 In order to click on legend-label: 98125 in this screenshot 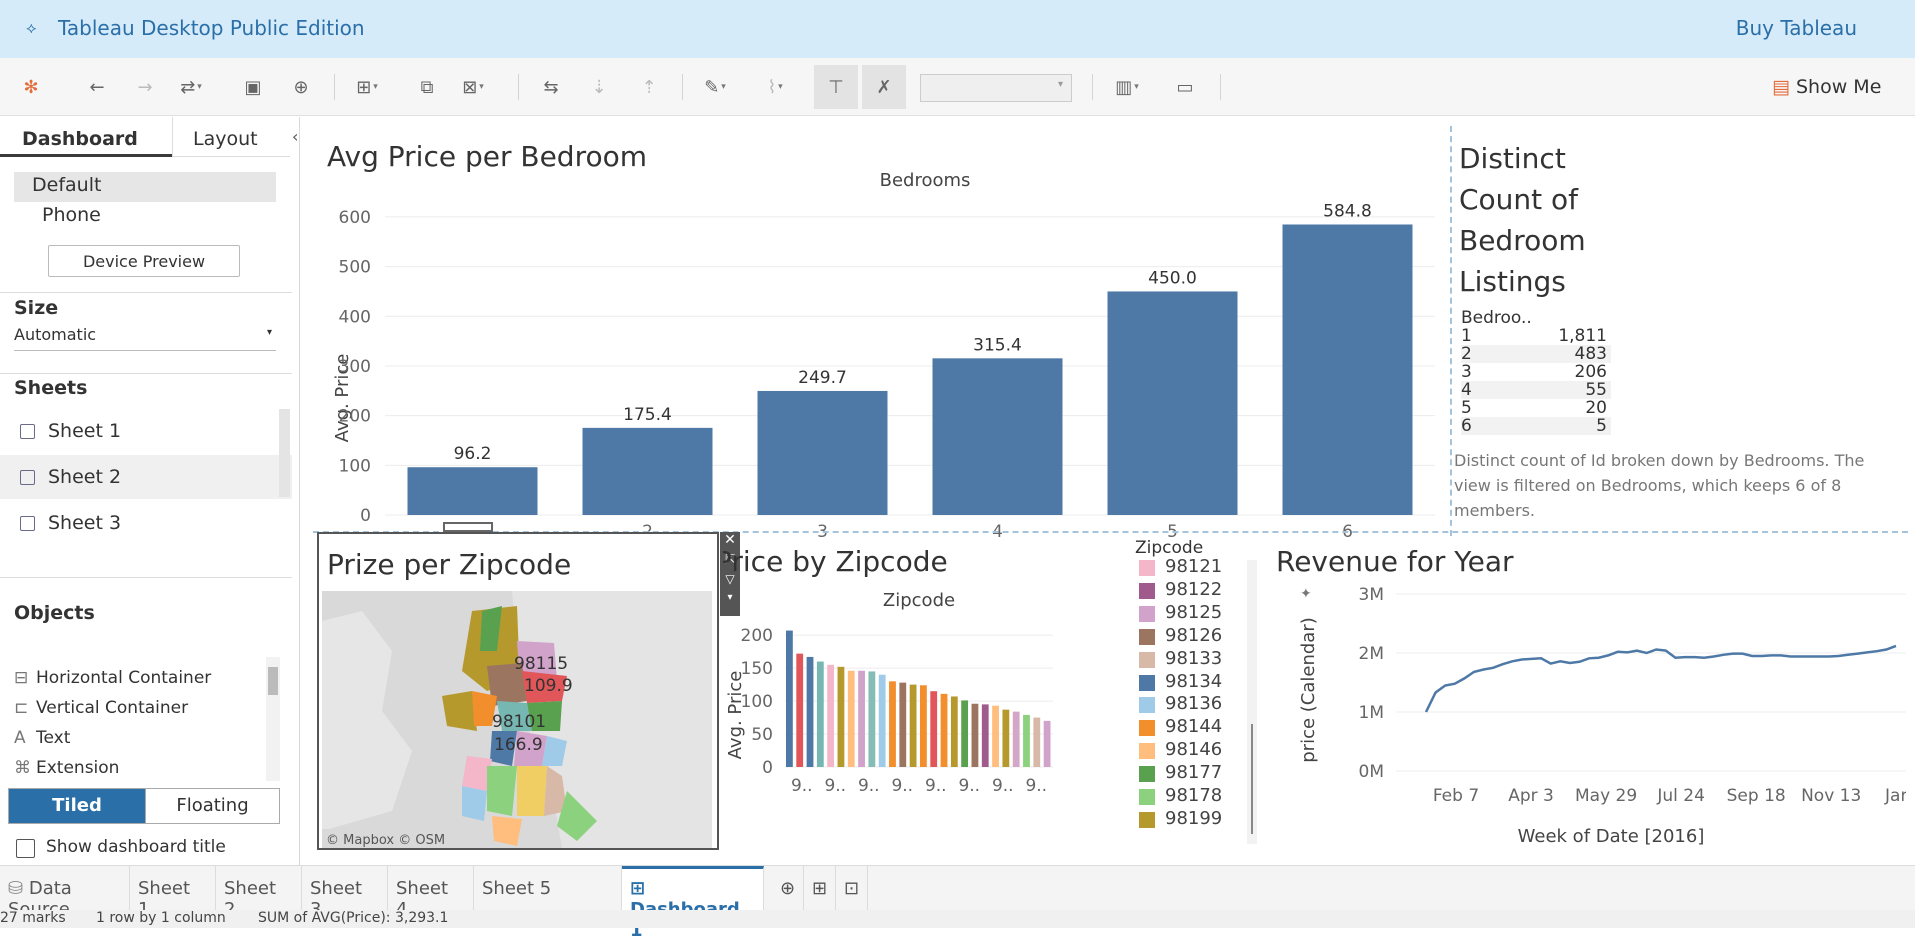, I will do `click(1194, 612)`.